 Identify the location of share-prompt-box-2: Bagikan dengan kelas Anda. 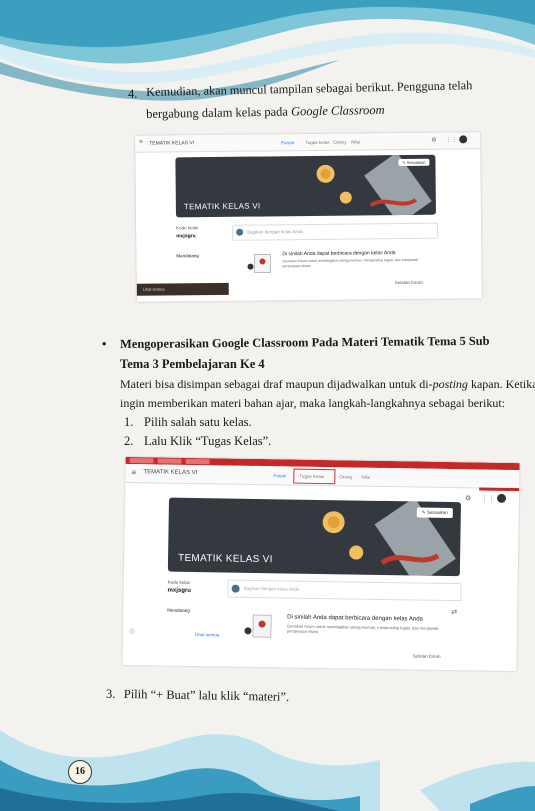
(344, 590).